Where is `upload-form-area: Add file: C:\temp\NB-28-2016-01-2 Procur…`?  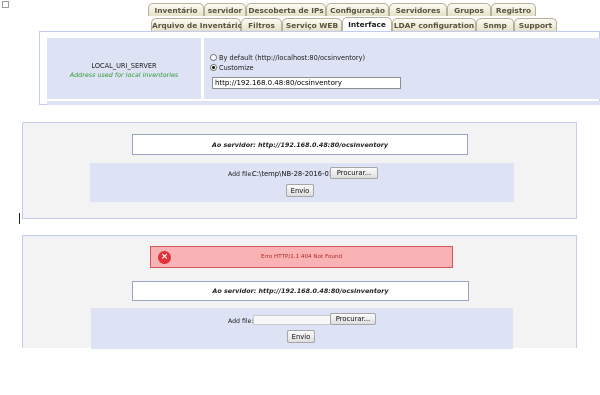
upload-form-area: Add file: C:\temp\NB-28-2016-01-2 Procur… is located at coordinates (302, 182).